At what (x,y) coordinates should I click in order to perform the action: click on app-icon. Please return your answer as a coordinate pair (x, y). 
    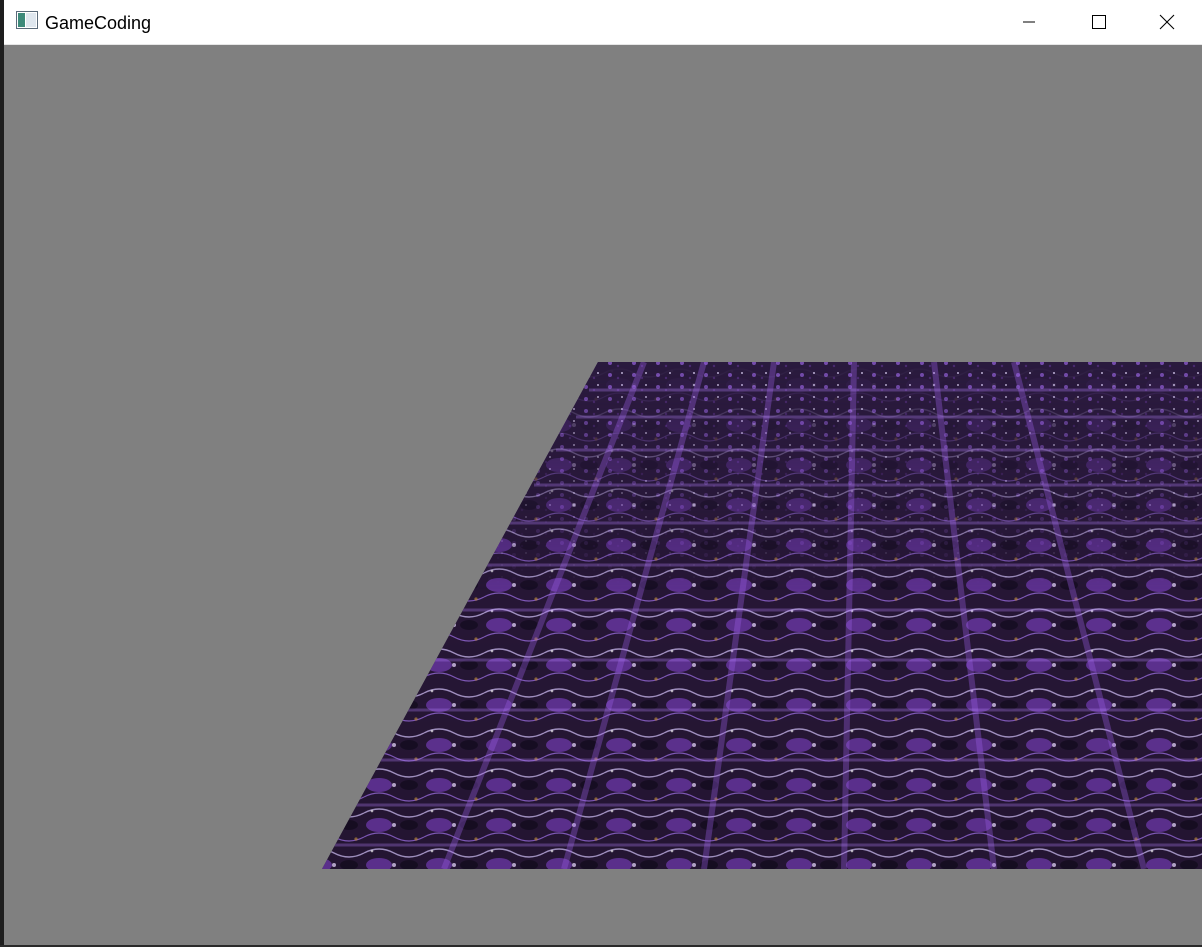
    Looking at the image, I should click on (27, 20).